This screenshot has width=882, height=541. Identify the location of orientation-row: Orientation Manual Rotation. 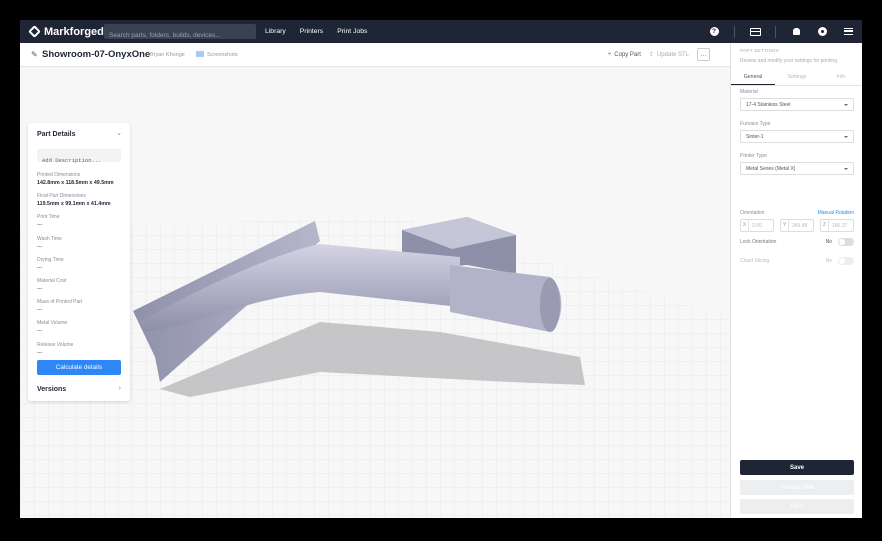
(797, 213).